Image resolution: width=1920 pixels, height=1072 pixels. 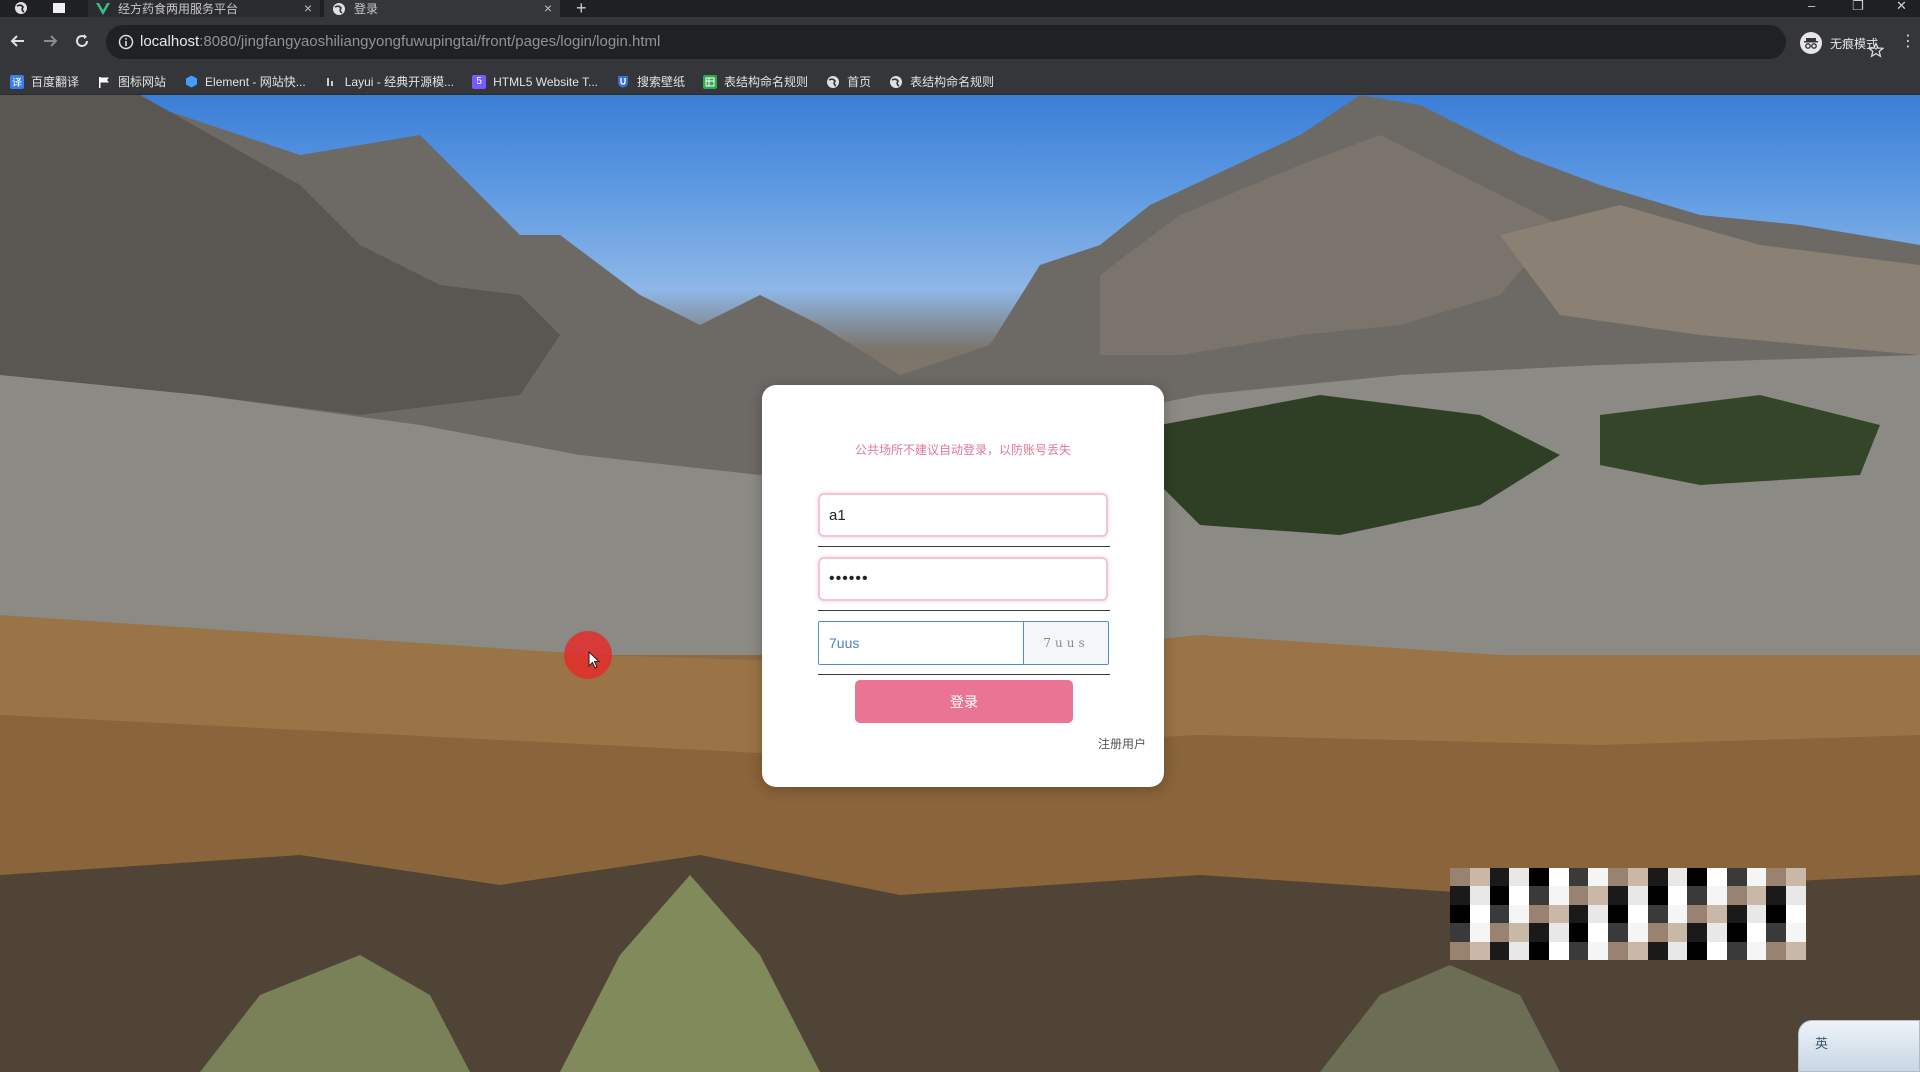 I want to click on tab-login: 登录 ×, so click(x=442, y=8).